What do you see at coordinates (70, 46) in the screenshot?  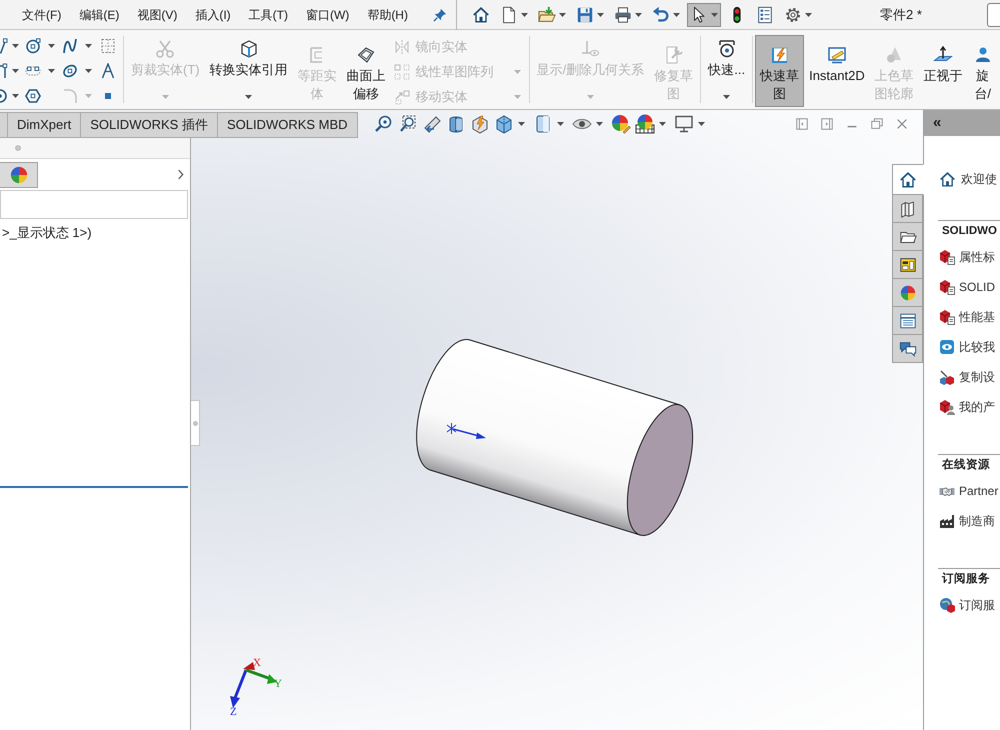 I see `spline-icon` at bounding box center [70, 46].